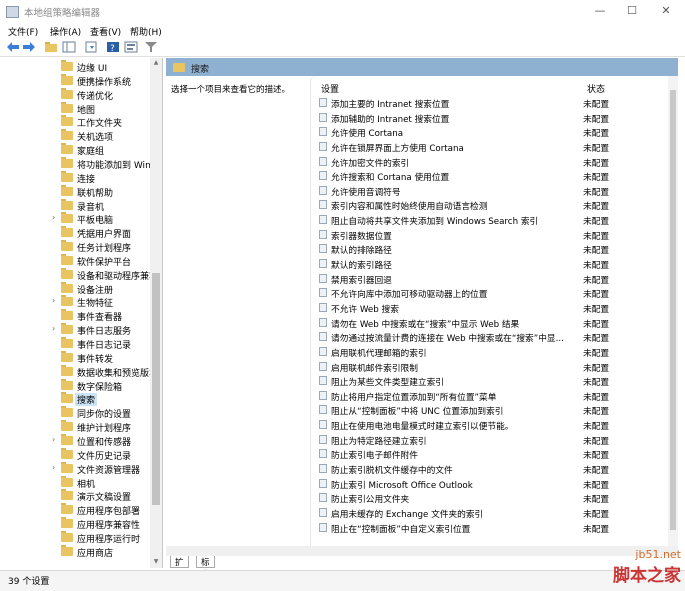 The image size is (685, 591). Describe the element at coordinates (79, 371) in the screenshot. I see `tree-item: 数据收集和预览版本` at that location.